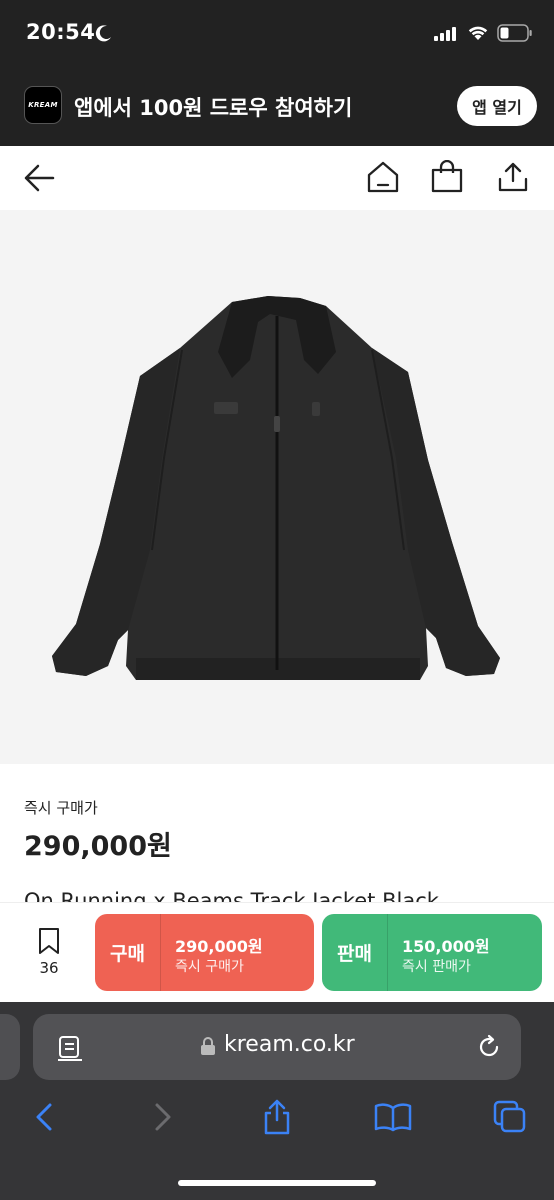 This screenshot has height=1200, width=554. What do you see at coordinates (514, 33) in the screenshot?
I see `battery-icon` at bounding box center [514, 33].